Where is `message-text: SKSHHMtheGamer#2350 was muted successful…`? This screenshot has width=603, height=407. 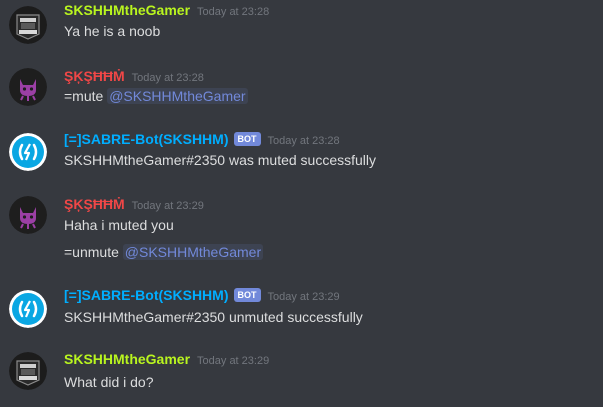 message-text: SKSHHMtheGamer#2350 was muted successful… is located at coordinates (220, 160).